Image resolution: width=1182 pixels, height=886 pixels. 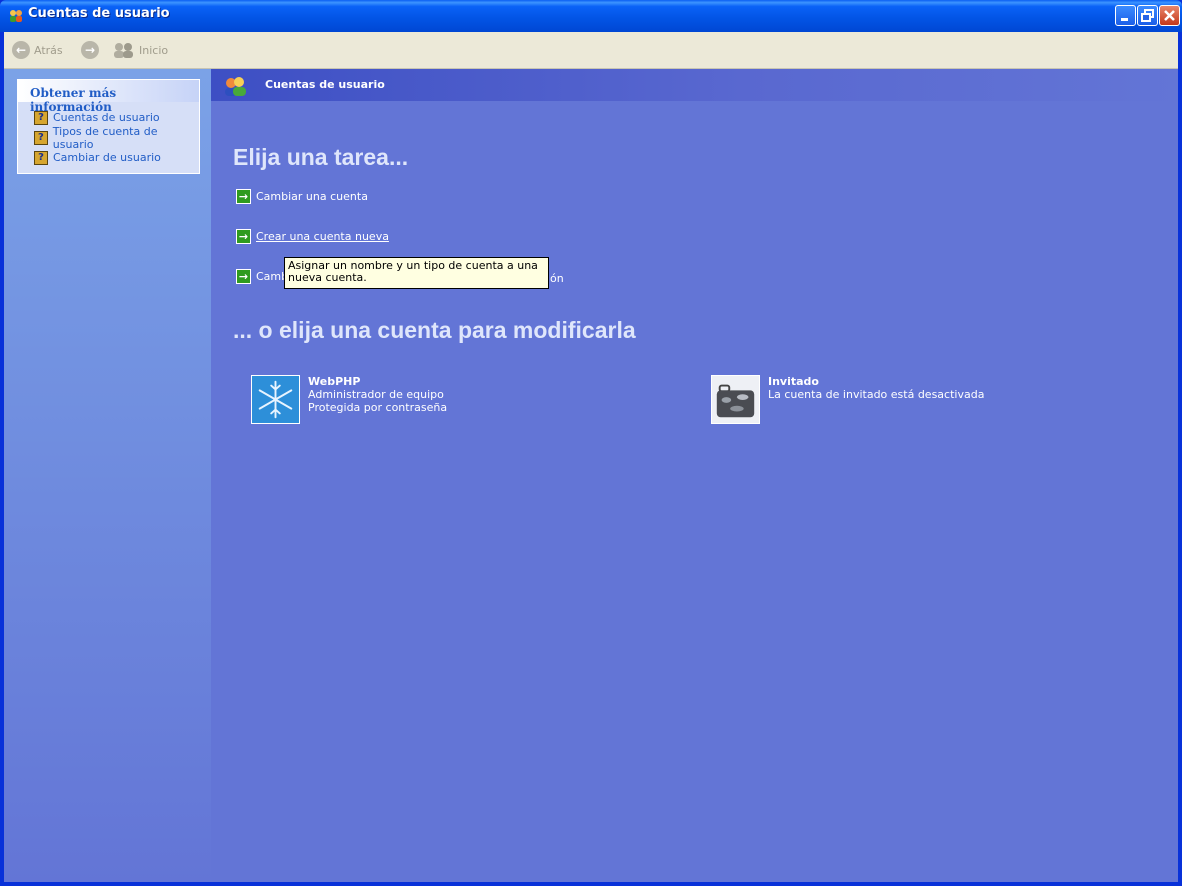 What do you see at coordinates (434, 330) in the screenshot?
I see `accounts-heading: ... o elija una cuenta para modificarla` at bounding box center [434, 330].